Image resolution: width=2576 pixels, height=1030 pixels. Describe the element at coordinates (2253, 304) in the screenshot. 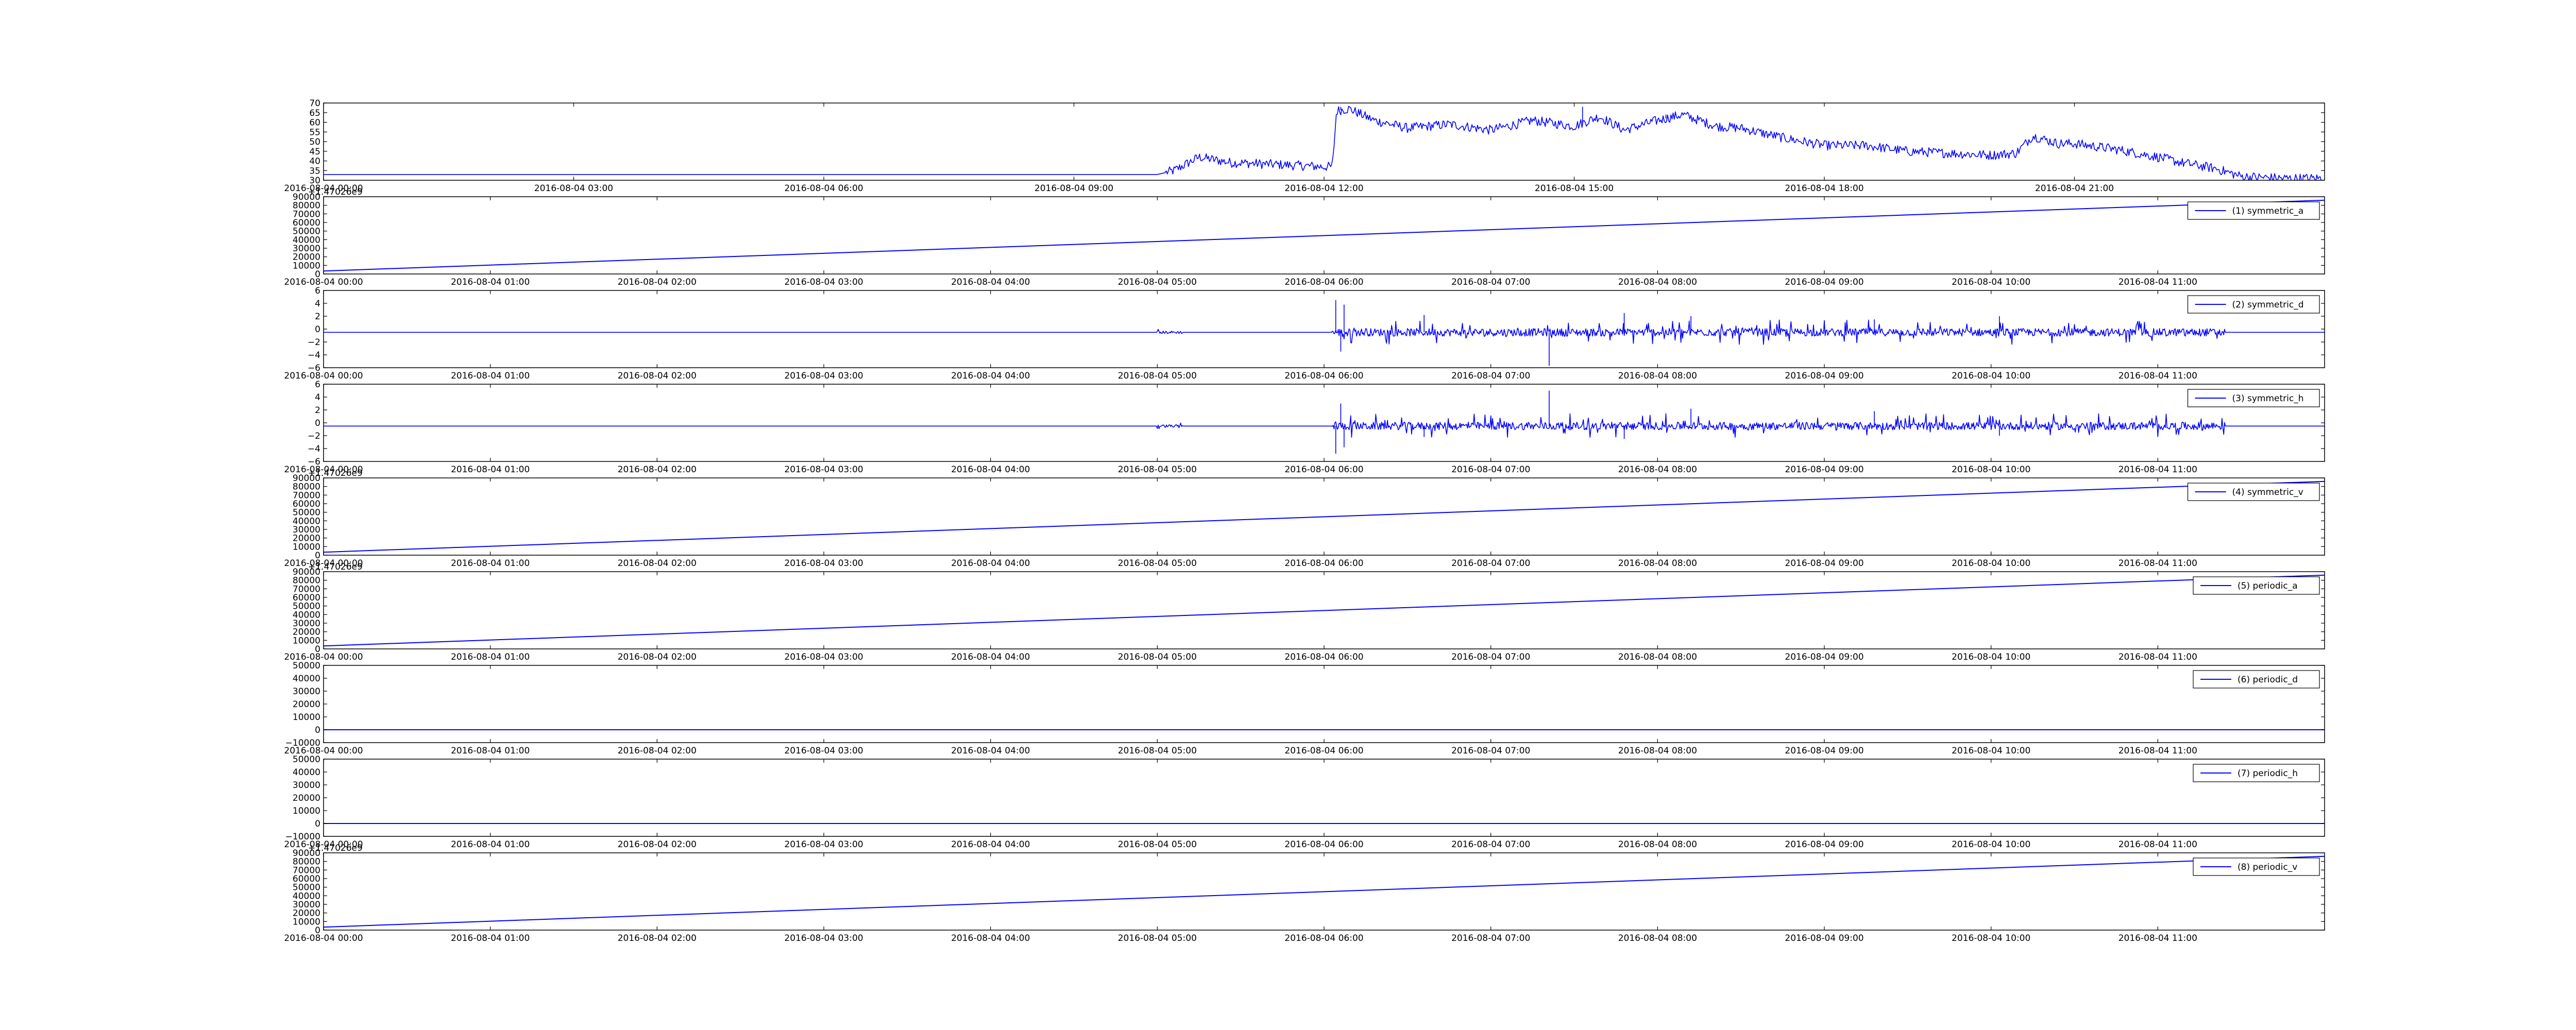

I see `legend: (2) symmetric_d` at that location.